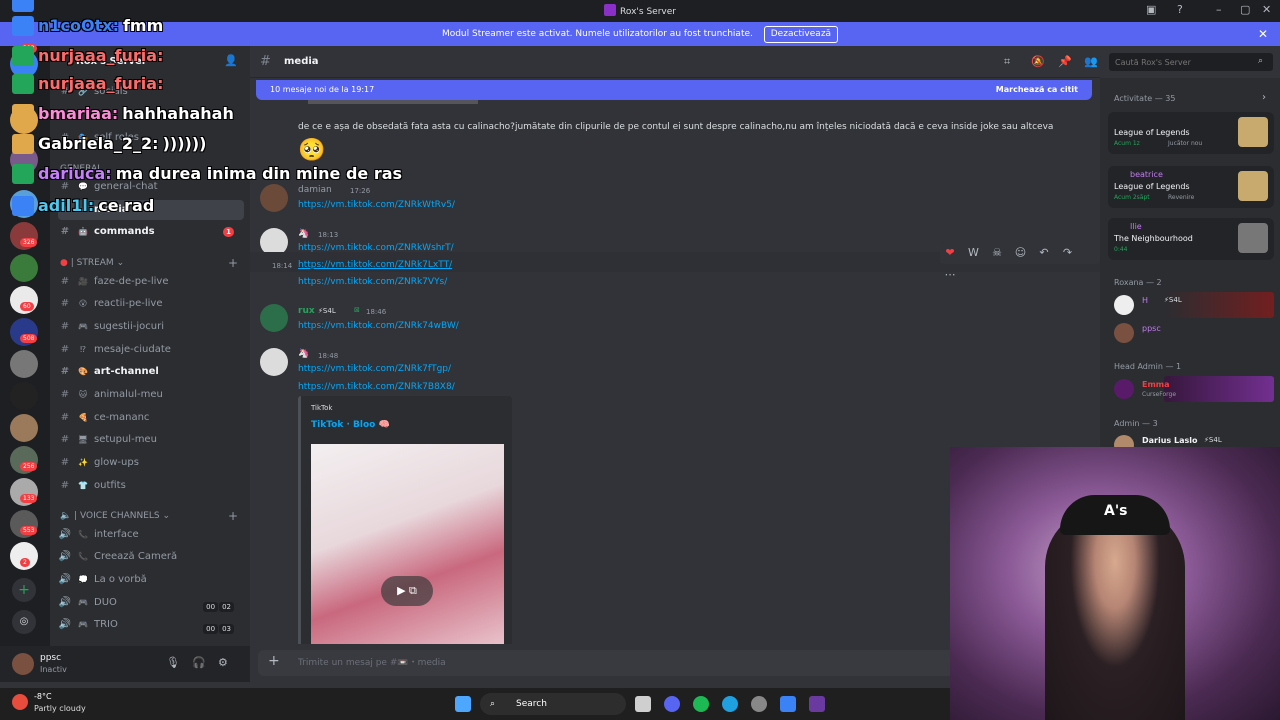 The image size is (1280, 720). I want to click on maximize-button: ▢, so click(1245, 9).